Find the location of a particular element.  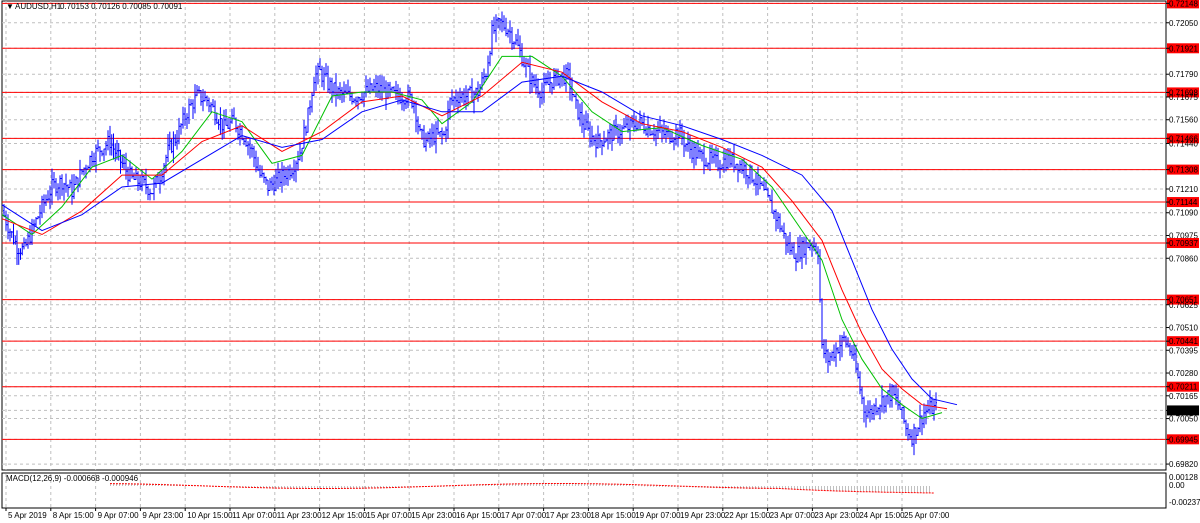

price-tick-label: 0.72050 is located at coordinates (1183, 23).